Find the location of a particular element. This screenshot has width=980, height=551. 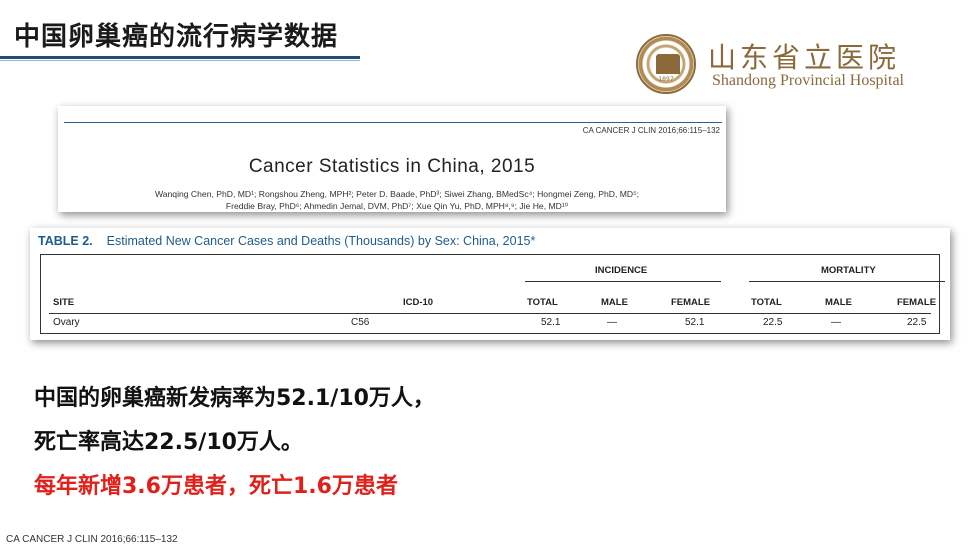

header-row-rule is located at coordinates (490, 313).